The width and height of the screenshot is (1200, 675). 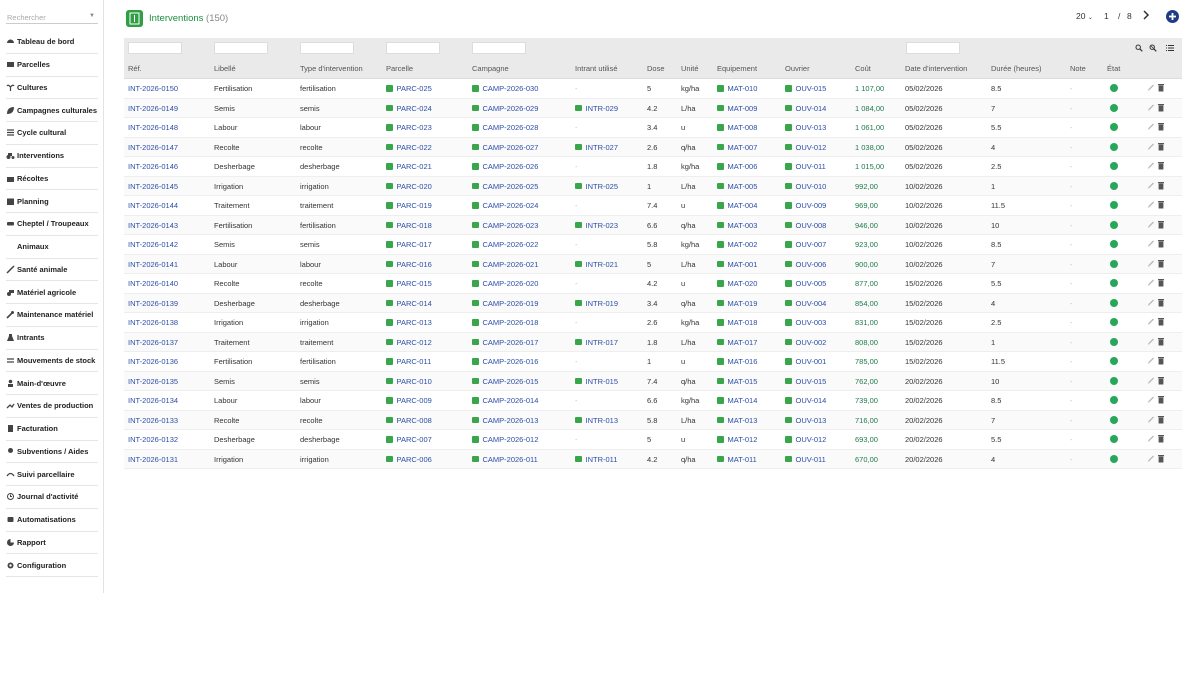 What do you see at coordinates (805, 108) in the screenshot?
I see `ouvrier-link: OUV-014` at bounding box center [805, 108].